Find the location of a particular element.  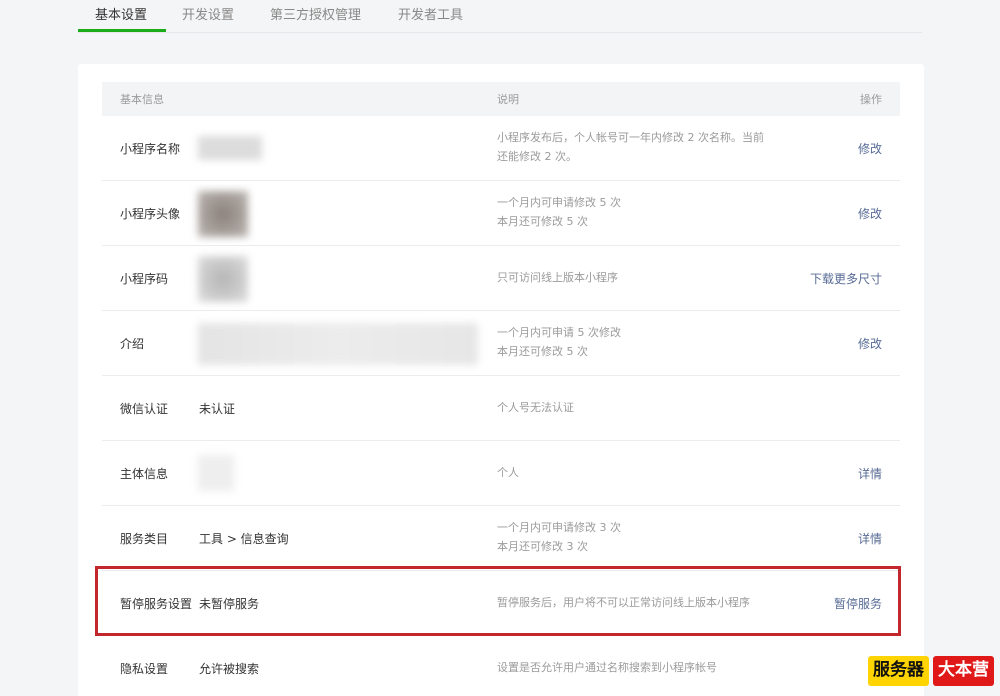

active-tab-indicator is located at coordinates (122, 30).